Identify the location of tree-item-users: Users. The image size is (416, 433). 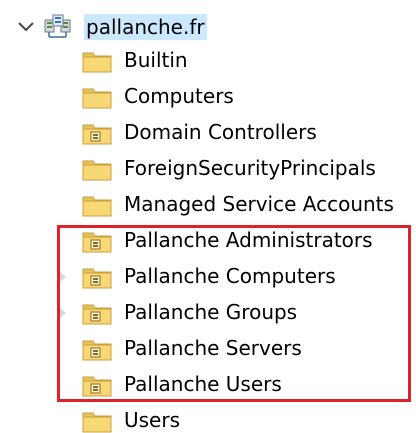
(208, 418).